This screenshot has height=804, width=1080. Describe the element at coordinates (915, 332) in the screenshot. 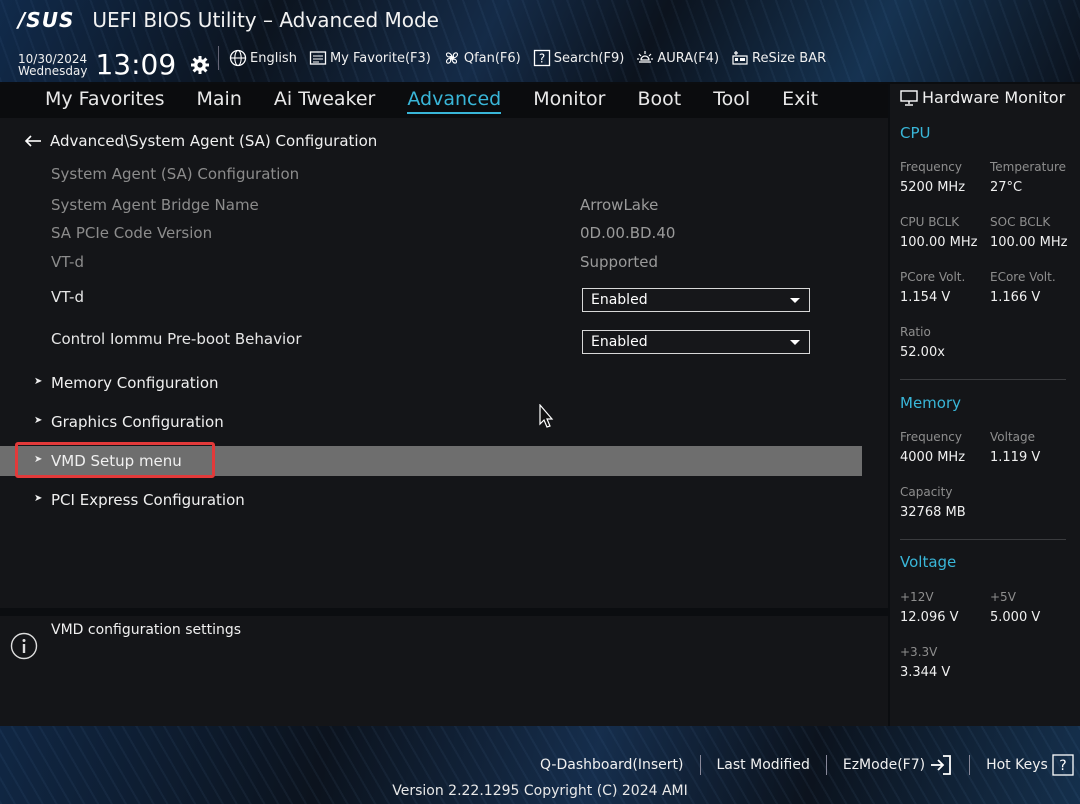

I see `ratio-label: Ratio` at that location.